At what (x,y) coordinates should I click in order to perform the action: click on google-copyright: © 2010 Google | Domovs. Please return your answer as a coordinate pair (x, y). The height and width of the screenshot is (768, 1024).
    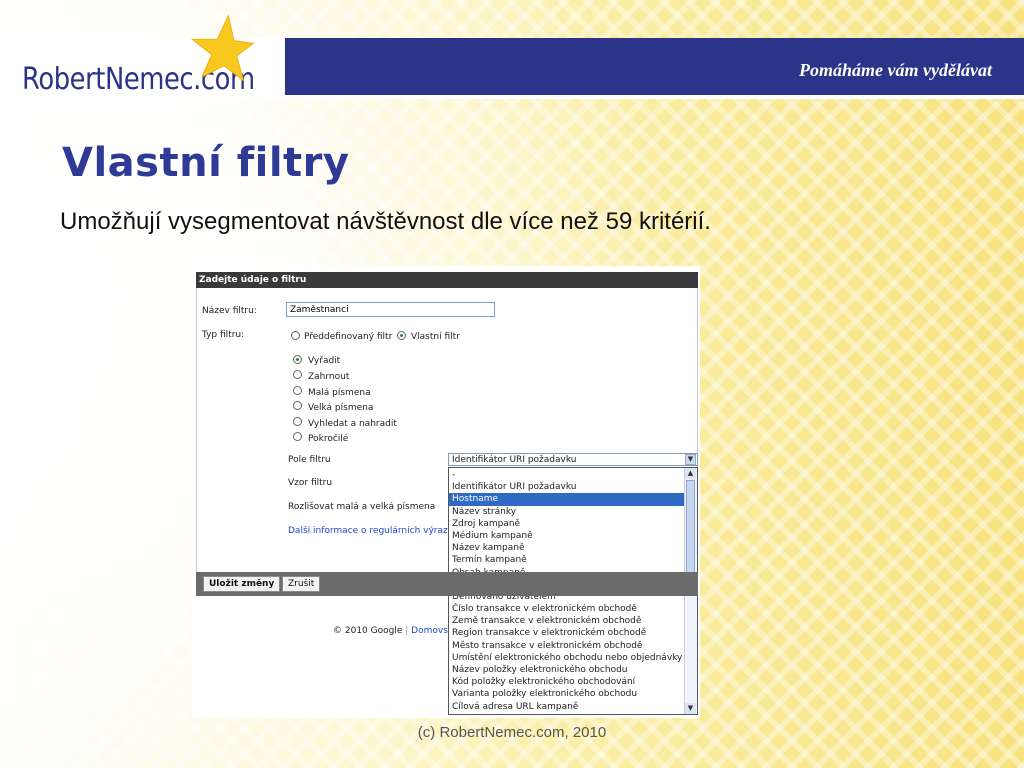
    Looking at the image, I should click on (390, 631).